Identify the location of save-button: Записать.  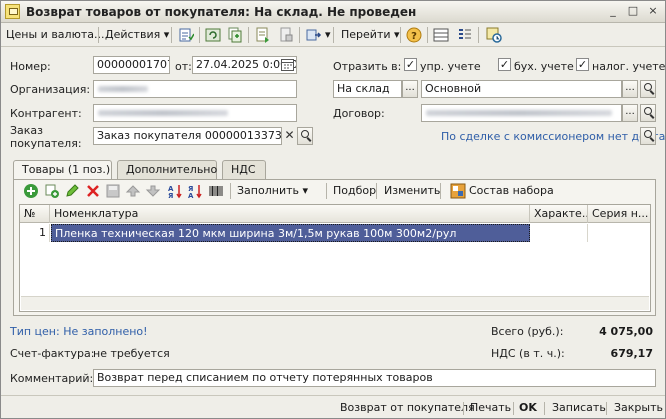
(579, 408).